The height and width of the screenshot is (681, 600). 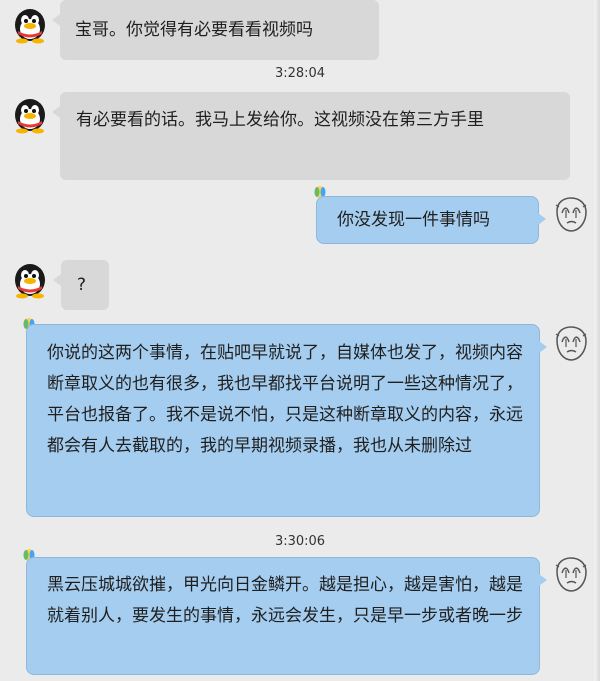 I want to click on message-text: 有必要看的话。我马上发给你。这视频没在第三方手里, so click(x=280, y=120).